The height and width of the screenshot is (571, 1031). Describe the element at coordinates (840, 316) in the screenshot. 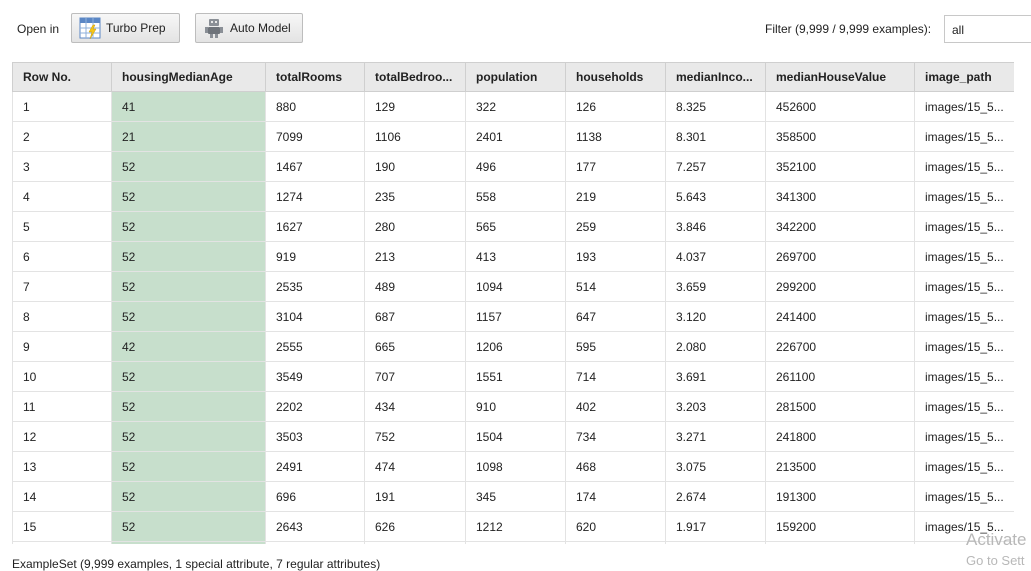

I see `table-cell: 241400` at that location.